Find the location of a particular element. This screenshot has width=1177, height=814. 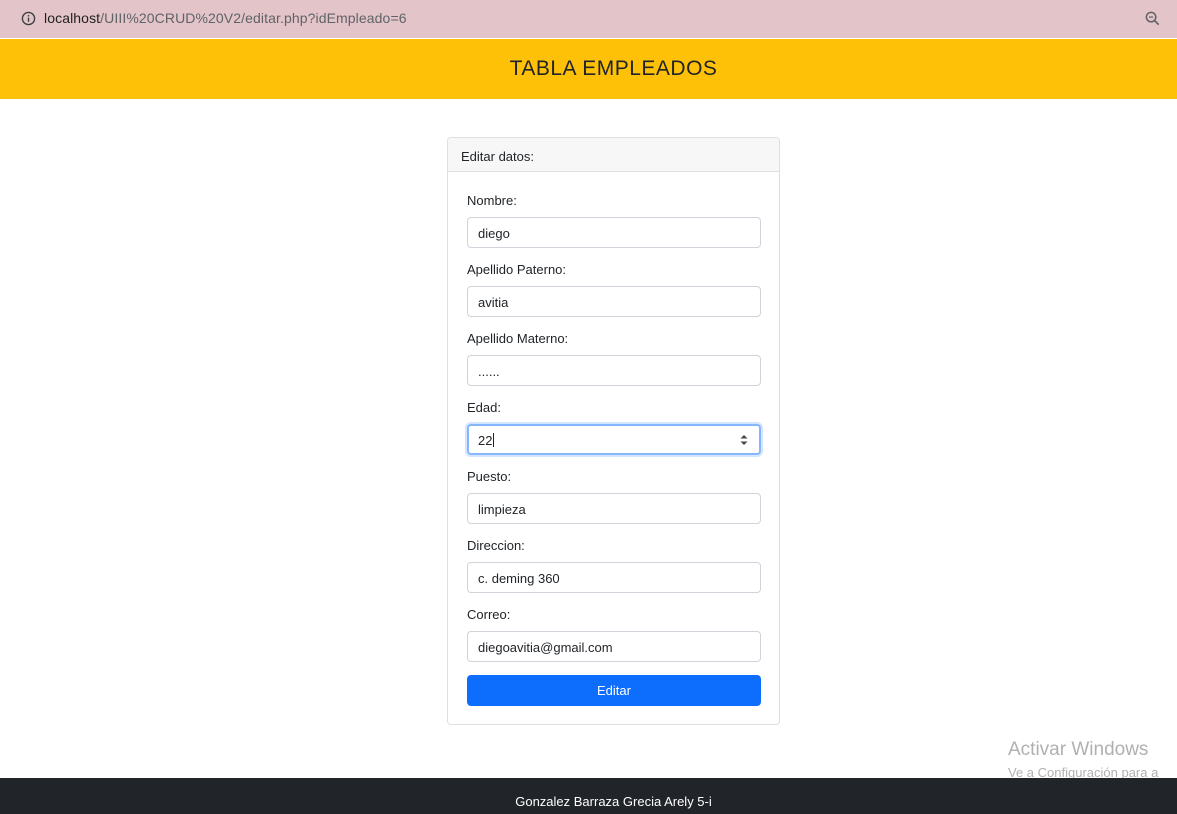

field-nombre: Nombre: diego is located at coordinates (614, 227).